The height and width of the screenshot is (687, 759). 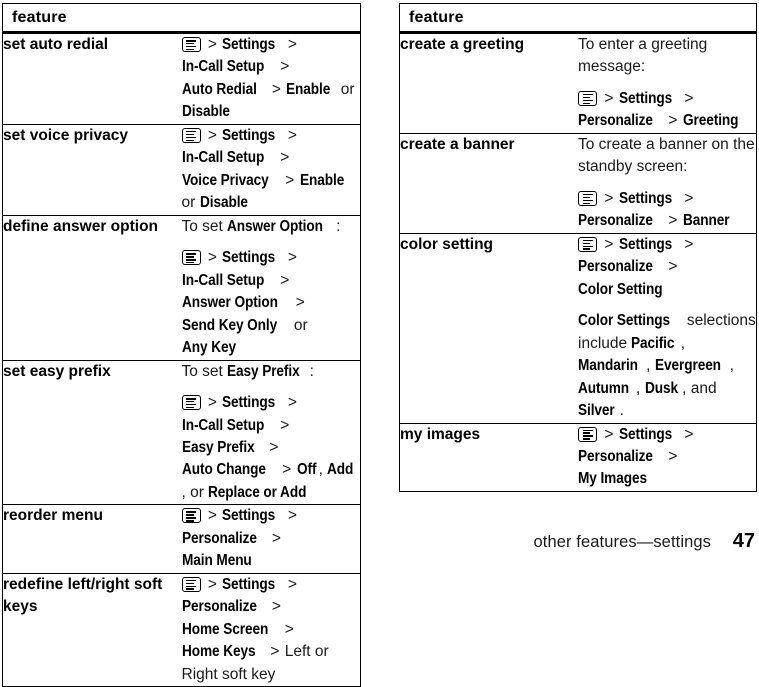 I want to click on body-text: To enter a greeting message:, so click(x=643, y=56).